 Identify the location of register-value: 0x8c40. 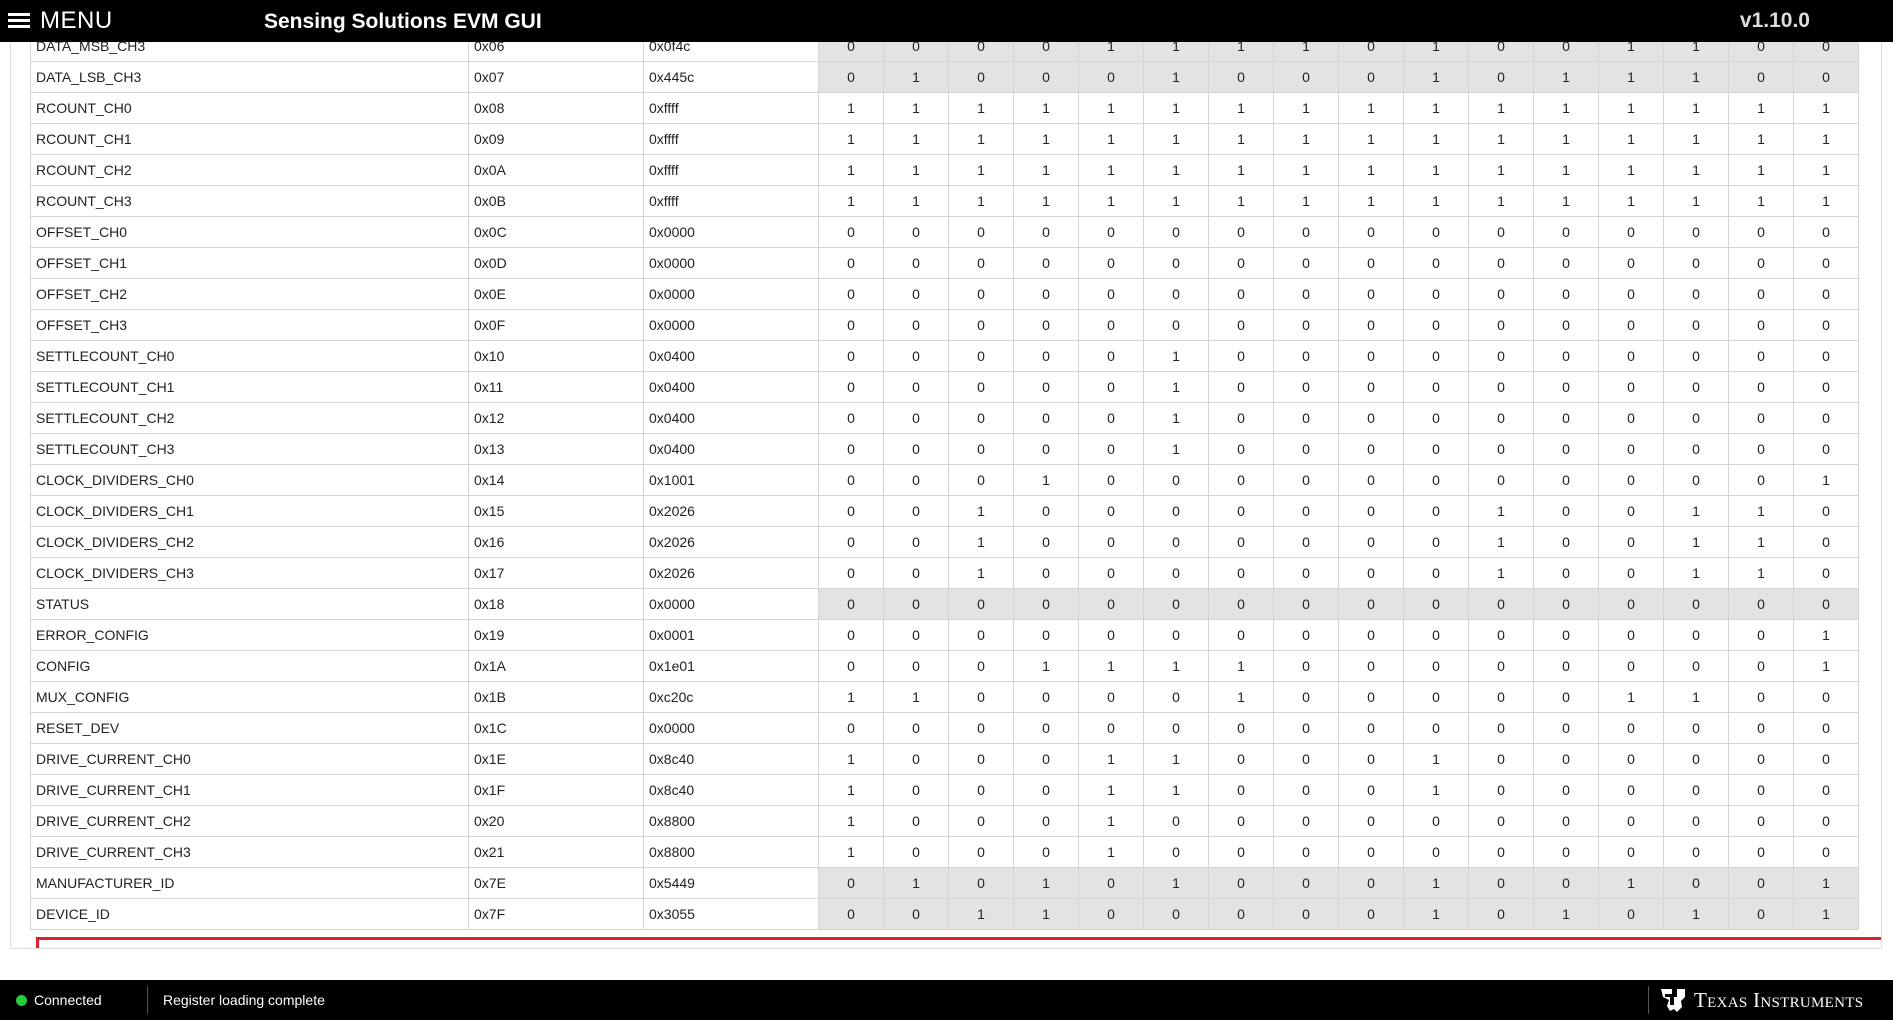
(731, 790).